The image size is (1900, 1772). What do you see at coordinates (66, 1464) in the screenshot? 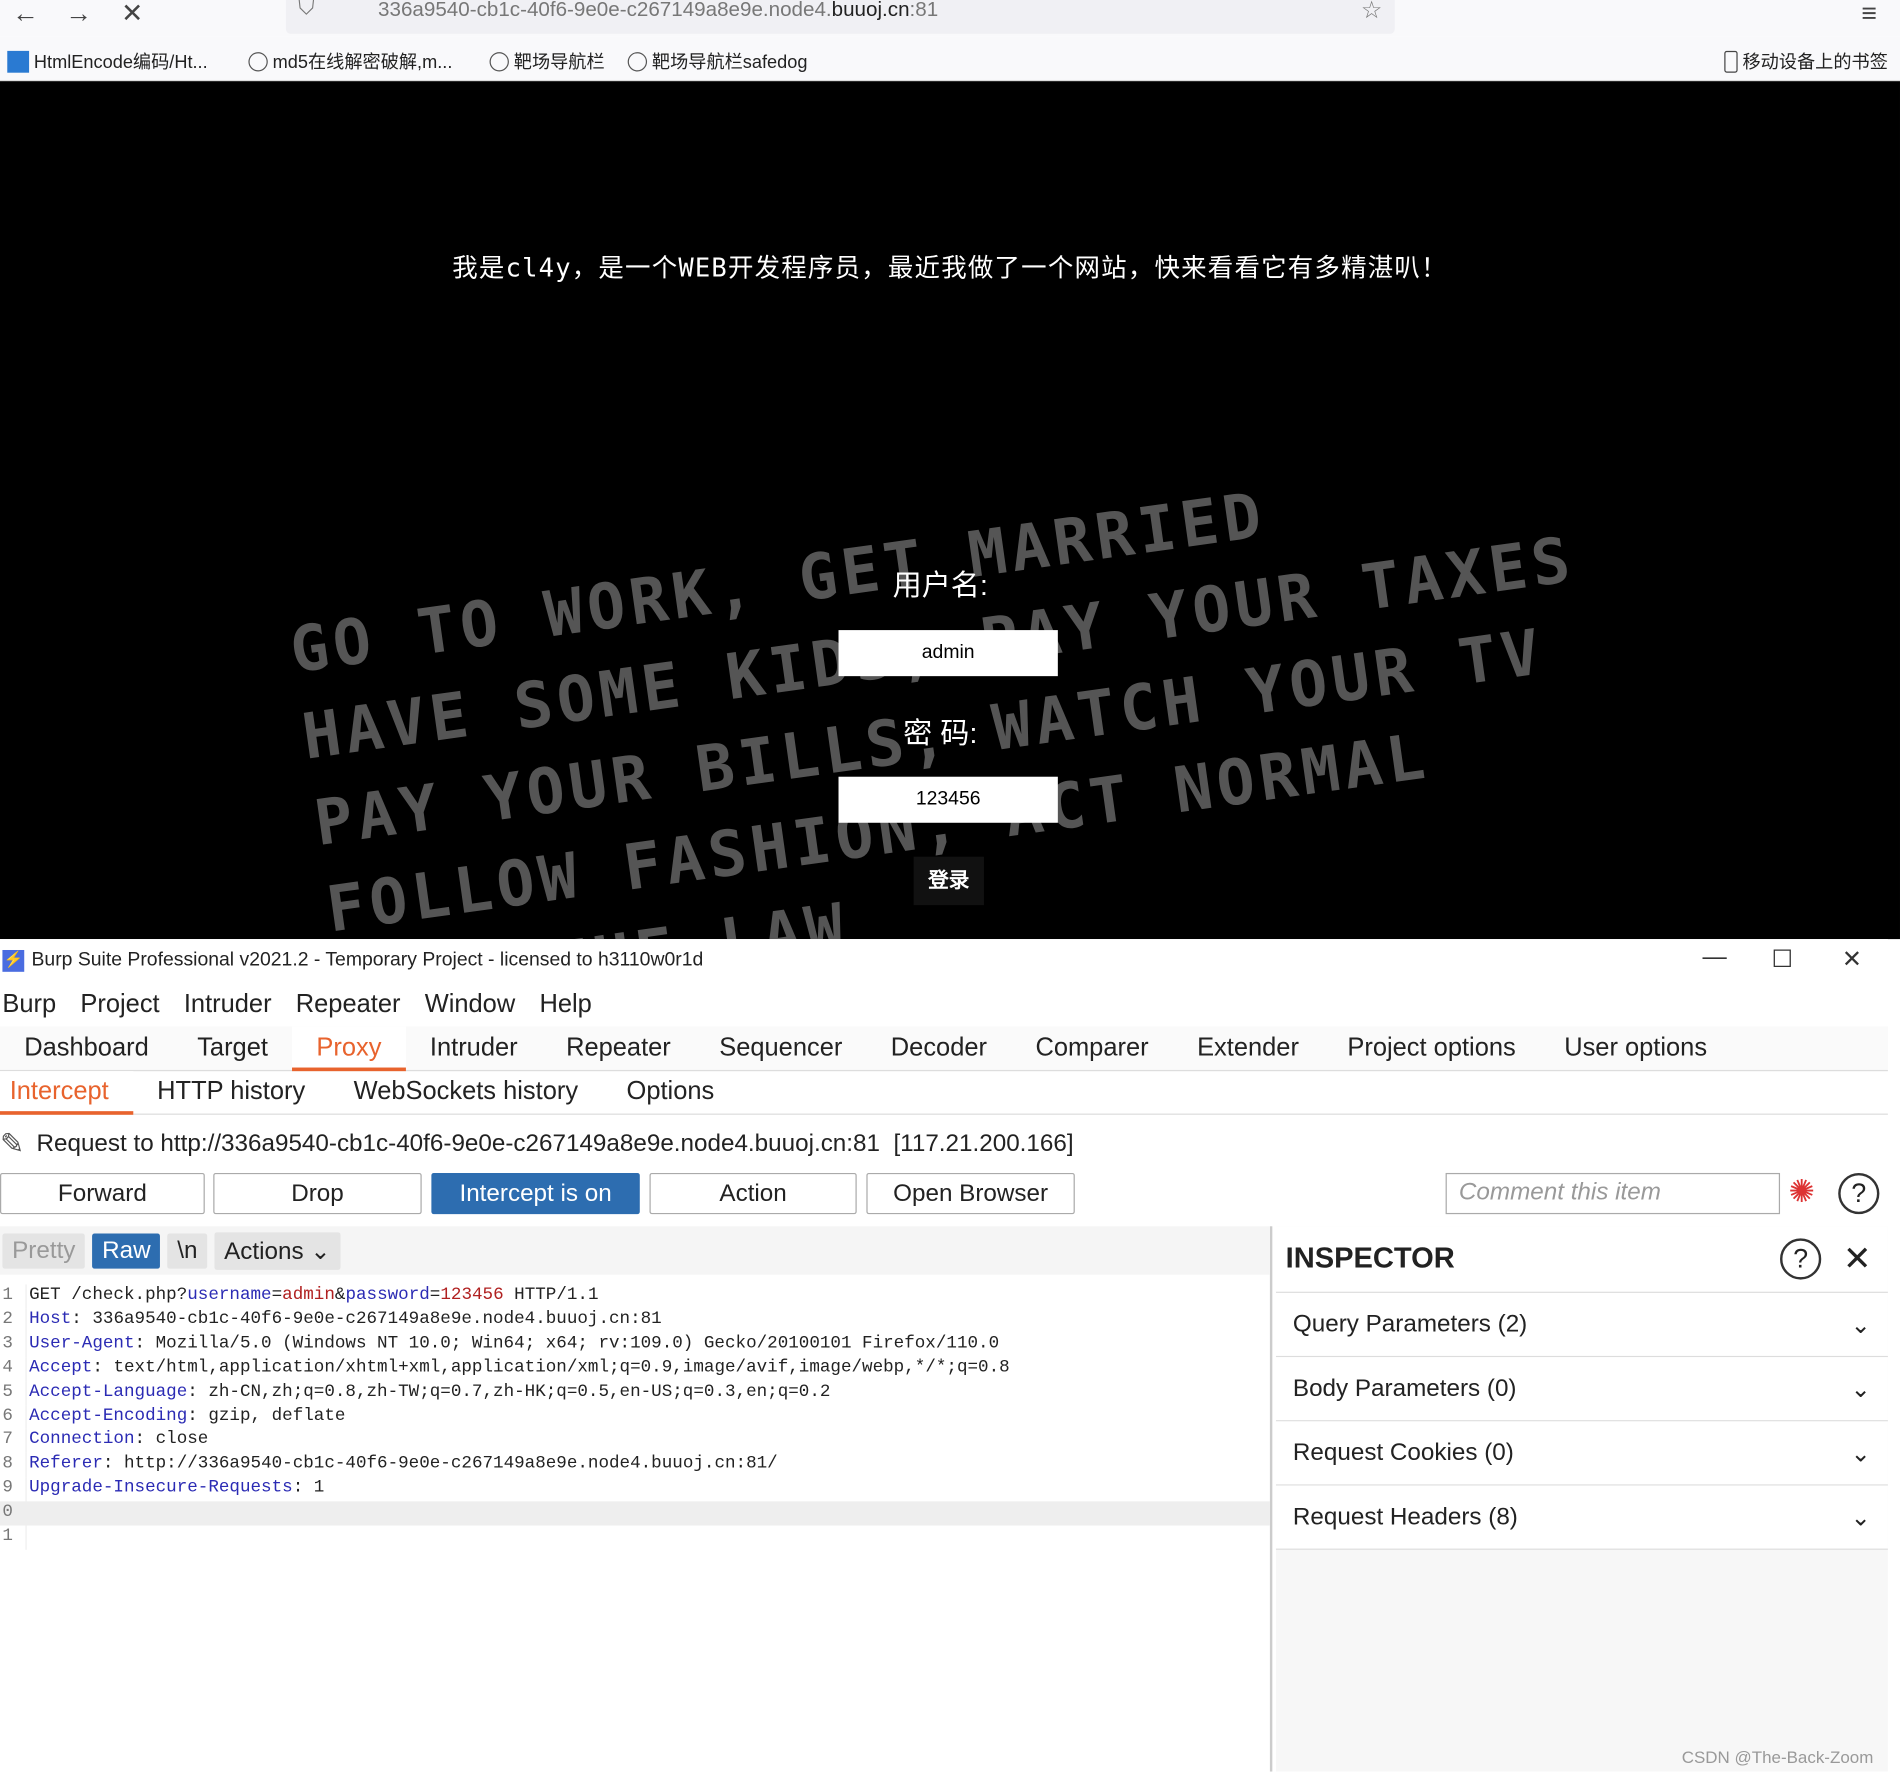
I see `header-name: Referer` at bounding box center [66, 1464].